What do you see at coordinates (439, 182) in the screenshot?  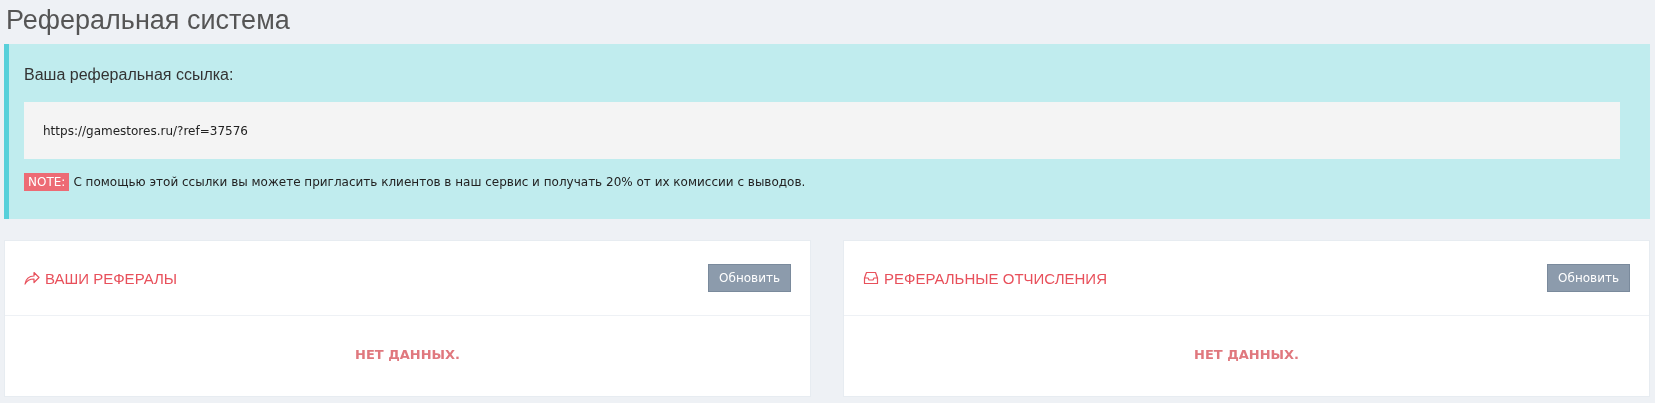 I see `note-text: С помощью этой ссылки вы можете пригласить клиентов в наш сервис и получать 20% от их комиссии с выводов.` at bounding box center [439, 182].